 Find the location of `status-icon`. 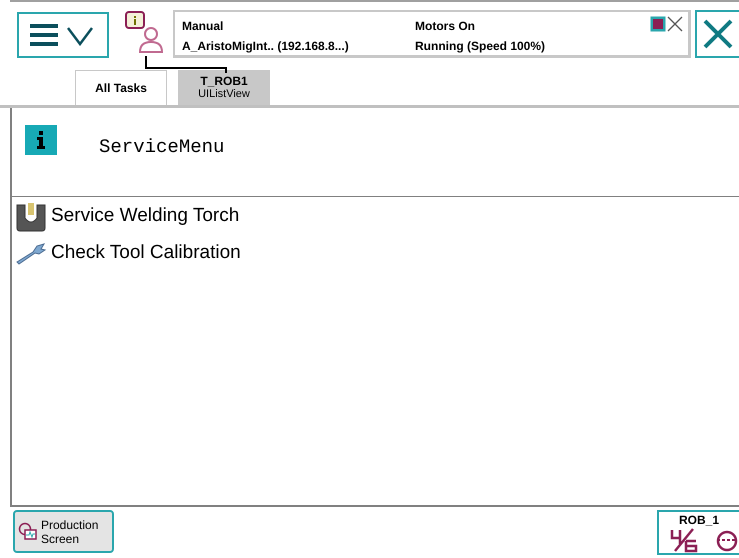

status-icon is located at coordinates (658, 24).